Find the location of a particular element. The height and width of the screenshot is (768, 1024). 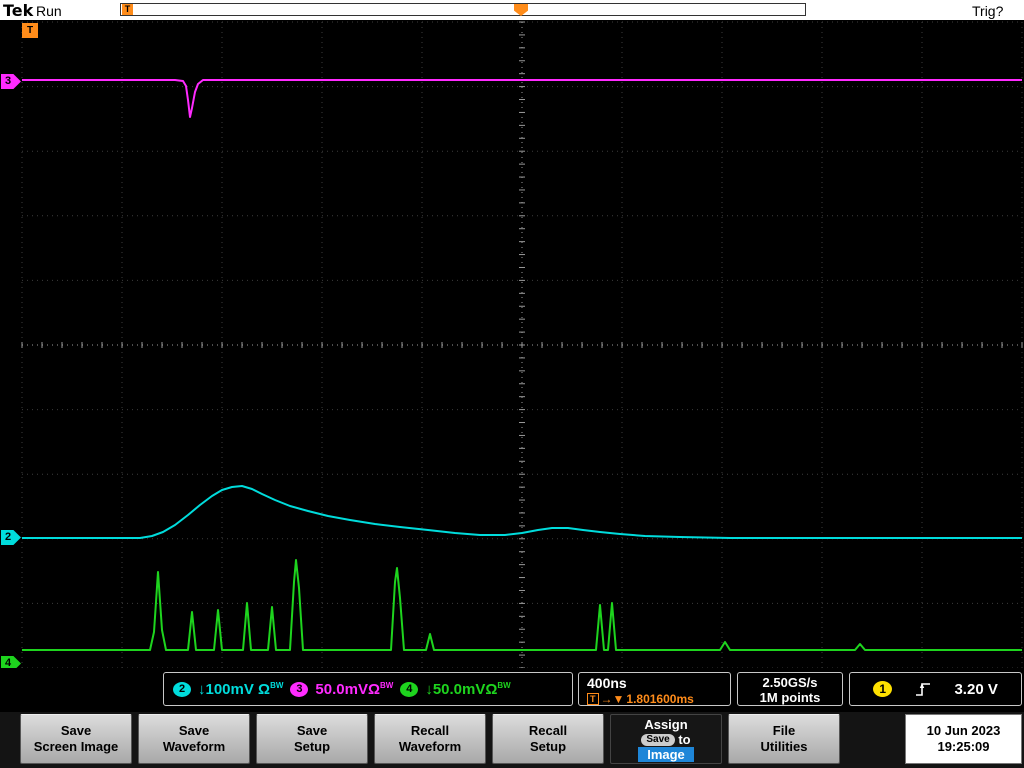

assign-label: Assign is located at coordinates (666, 724).